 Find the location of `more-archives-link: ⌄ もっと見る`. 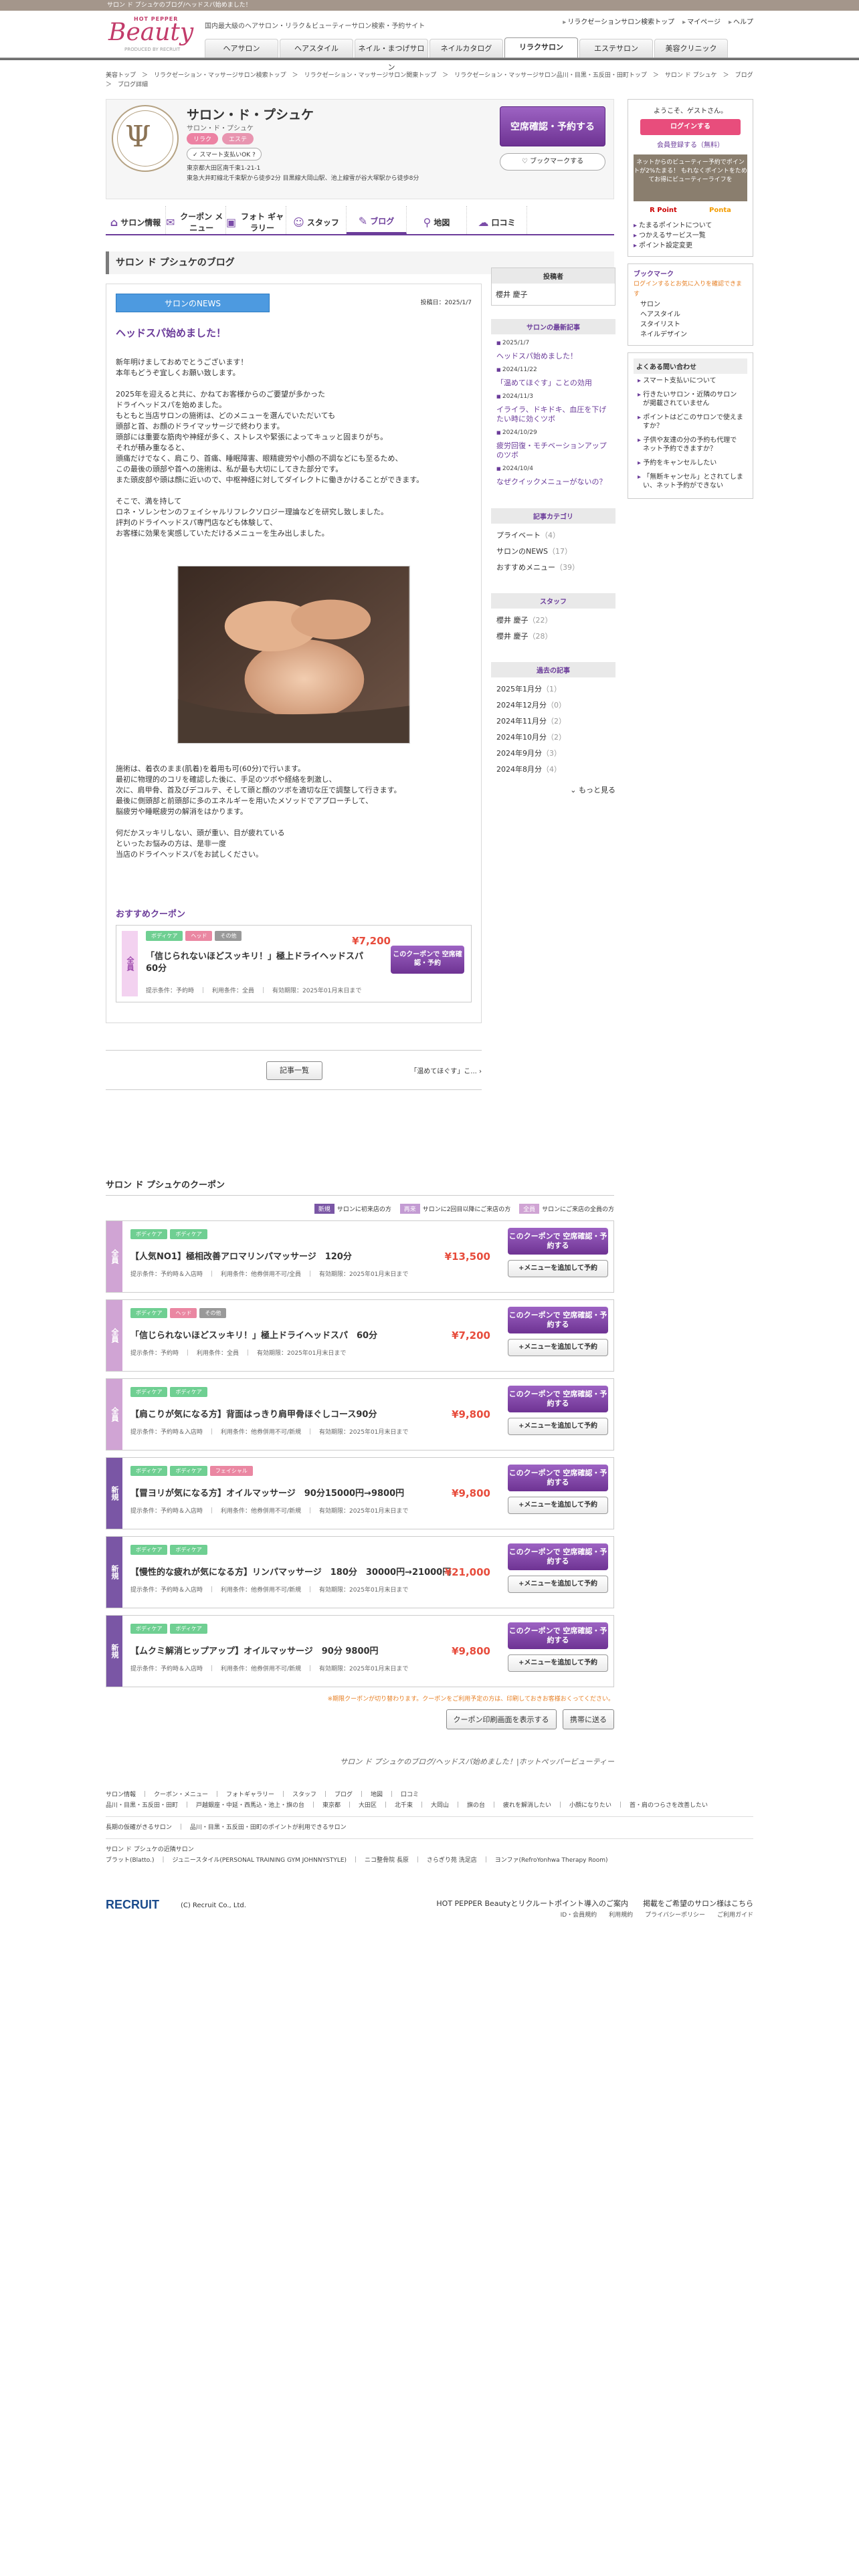

more-archives-link: ⌄ もっと見る is located at coordinates (553, 789).